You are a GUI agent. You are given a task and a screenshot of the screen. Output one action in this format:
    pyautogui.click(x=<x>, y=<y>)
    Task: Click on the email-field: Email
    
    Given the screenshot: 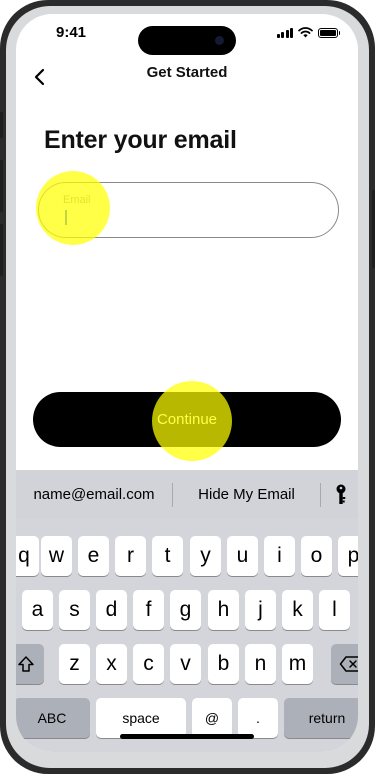 What is the action you would take?
    pyautogui.click(x=188, y=210)
    